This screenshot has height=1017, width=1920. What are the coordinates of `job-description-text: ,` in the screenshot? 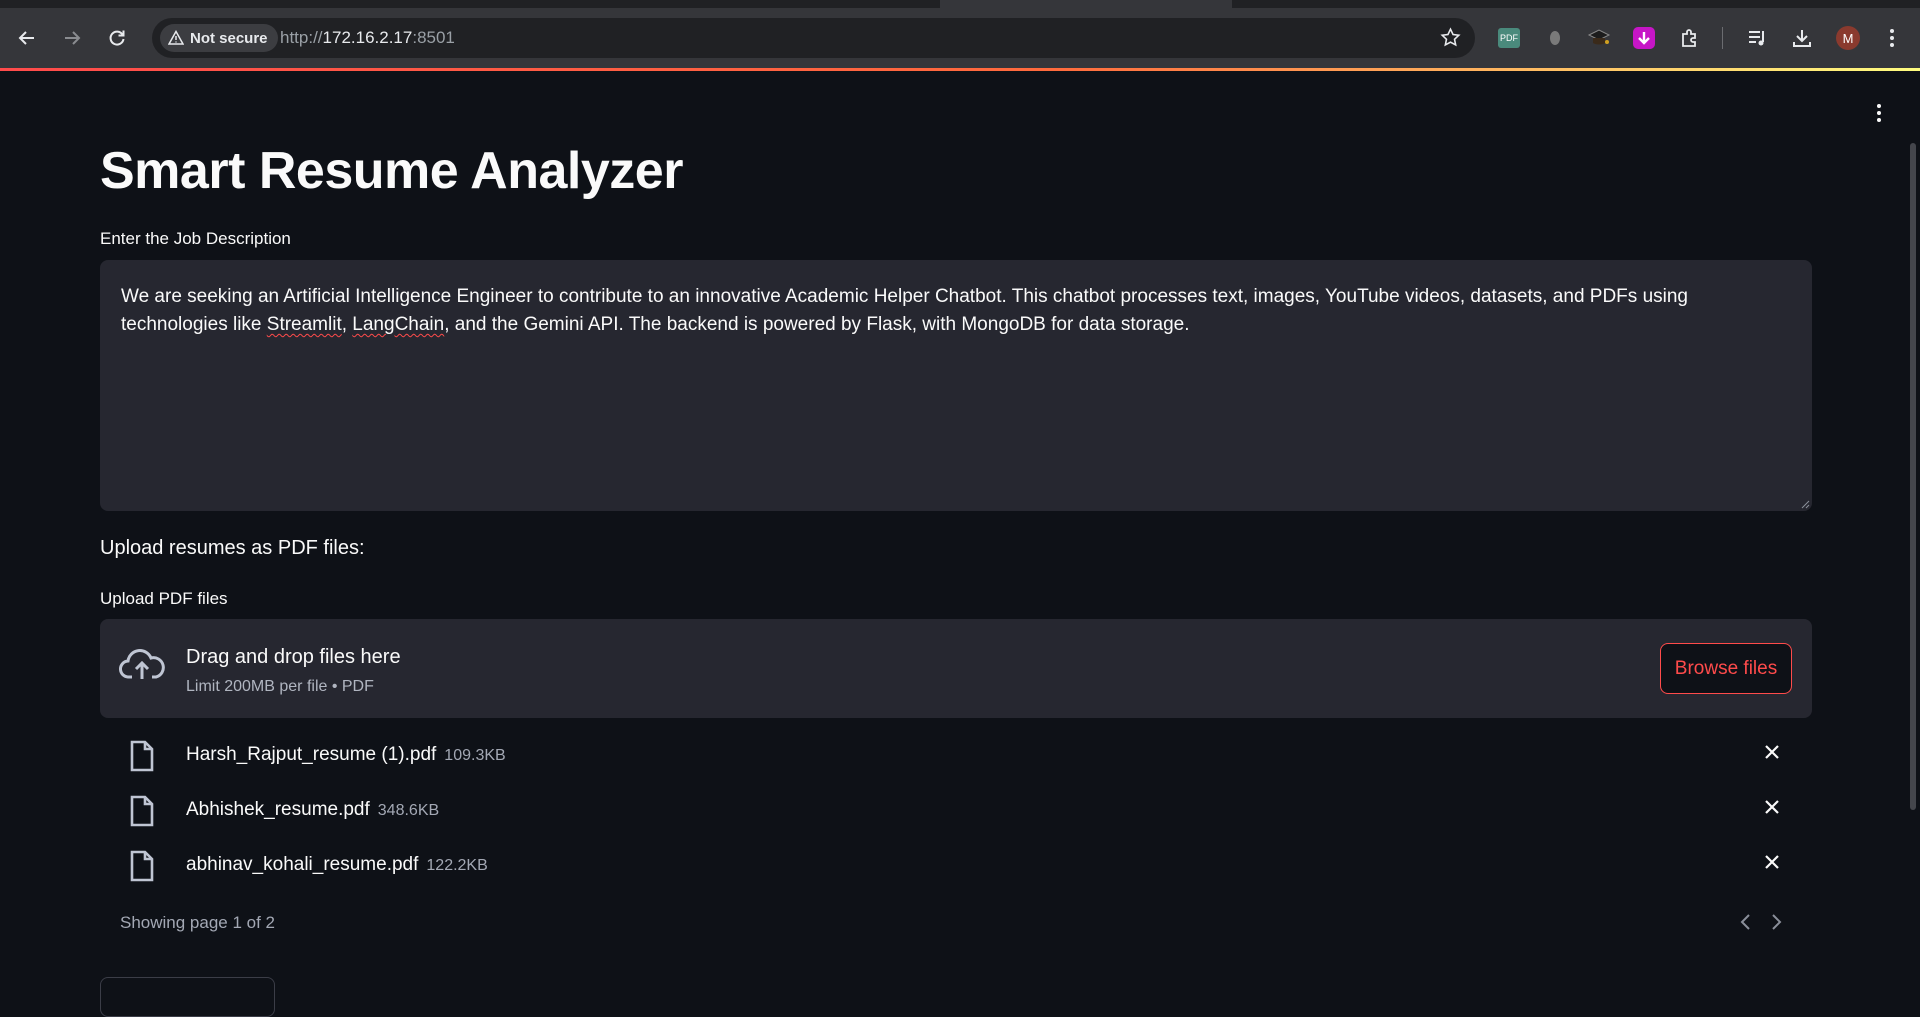 It's located at (347, 324).